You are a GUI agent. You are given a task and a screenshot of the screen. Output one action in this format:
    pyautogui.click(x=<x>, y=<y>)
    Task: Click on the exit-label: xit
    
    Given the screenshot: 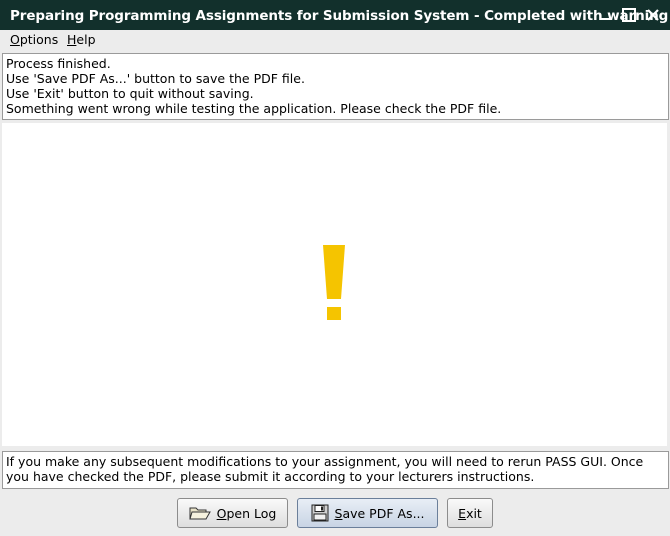 What is the action you would take?
    pyautogui.click(x=474, y=513)
    